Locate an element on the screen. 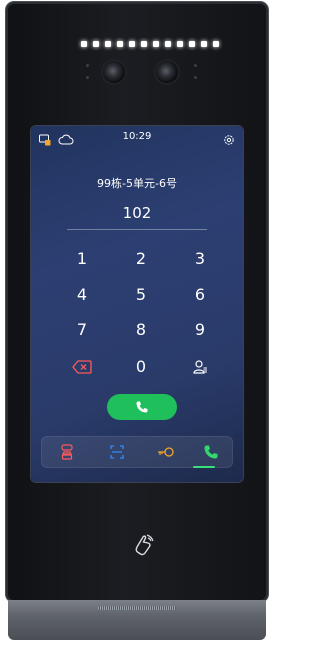  key-3: 3 is located at coordinates (200, 259).